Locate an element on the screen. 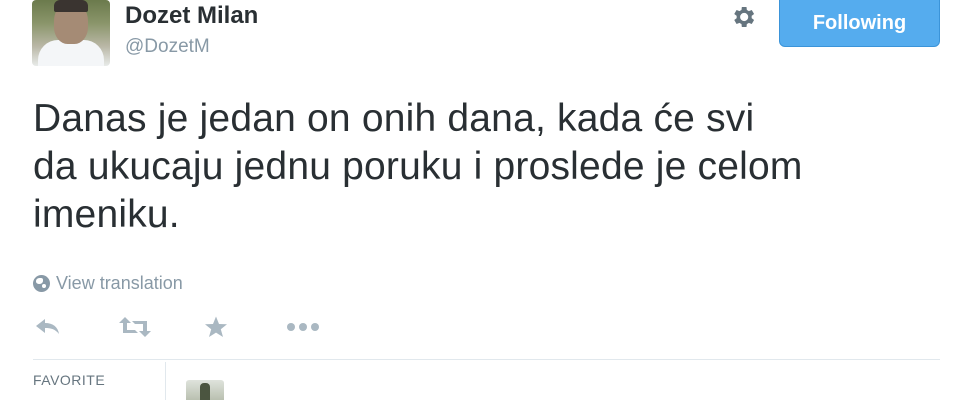 The height and width of the screenshot is (400, 980). tweet-text-line: Danas je jedan on onih dana, kada će svi is located at coordinates (394, 118).